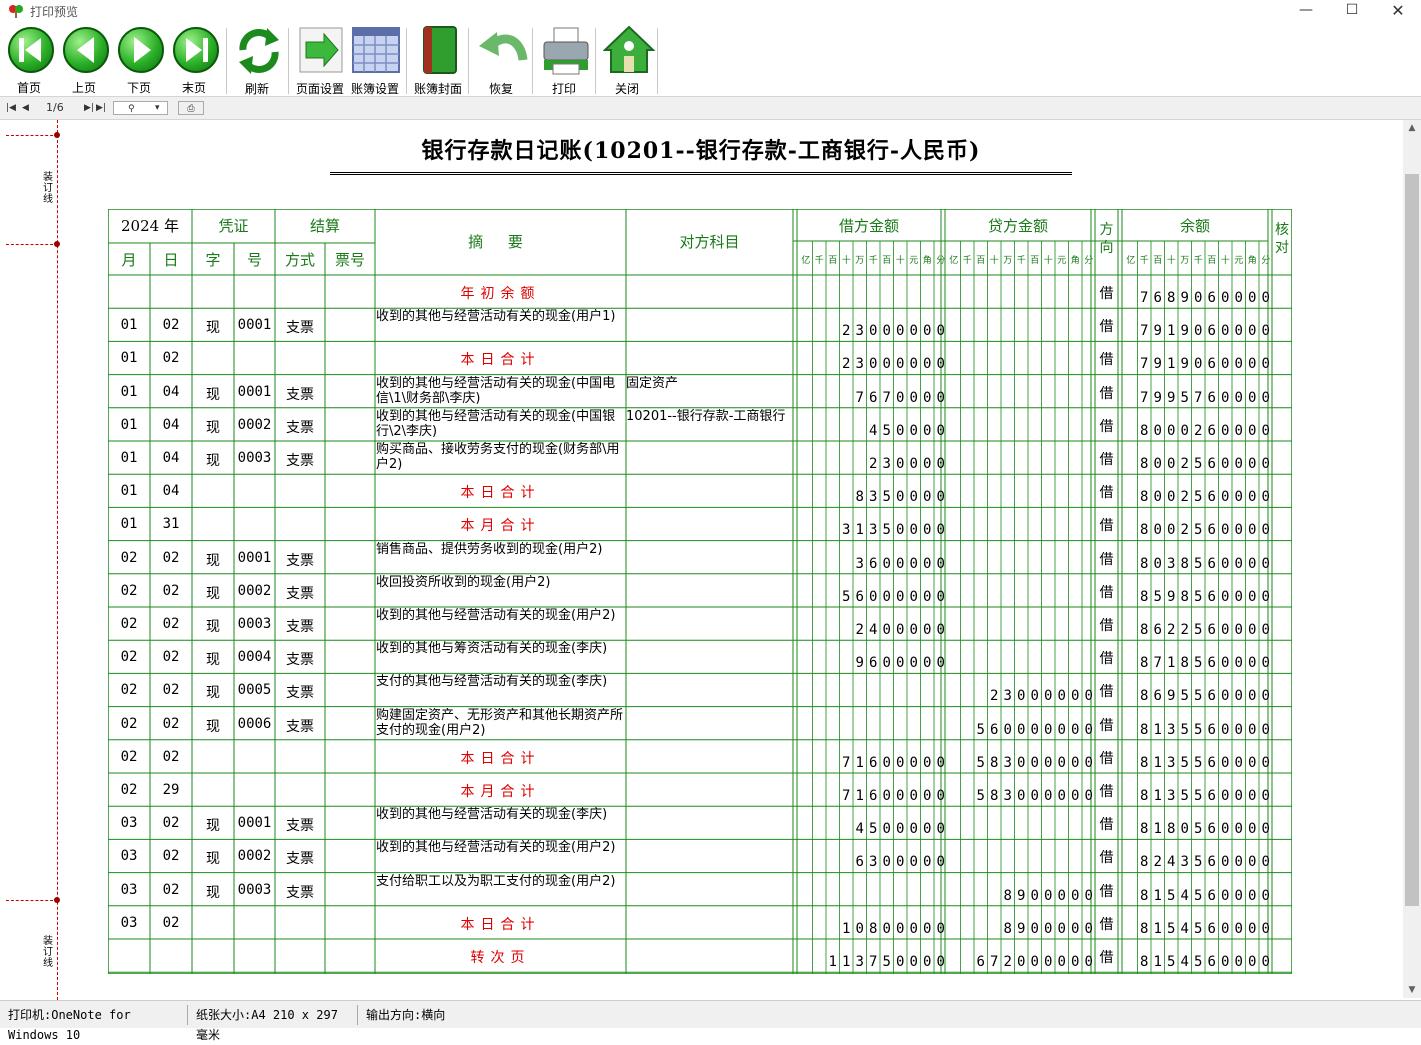  Describe the element at coordinates (438, 60) in the screenshot. I see `book-cover-button: 账簿封面` at that location.